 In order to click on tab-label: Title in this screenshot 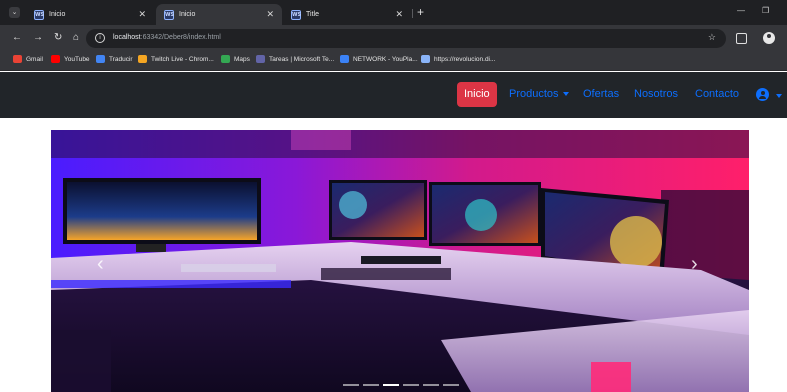, I will do `click(312, 14)`.